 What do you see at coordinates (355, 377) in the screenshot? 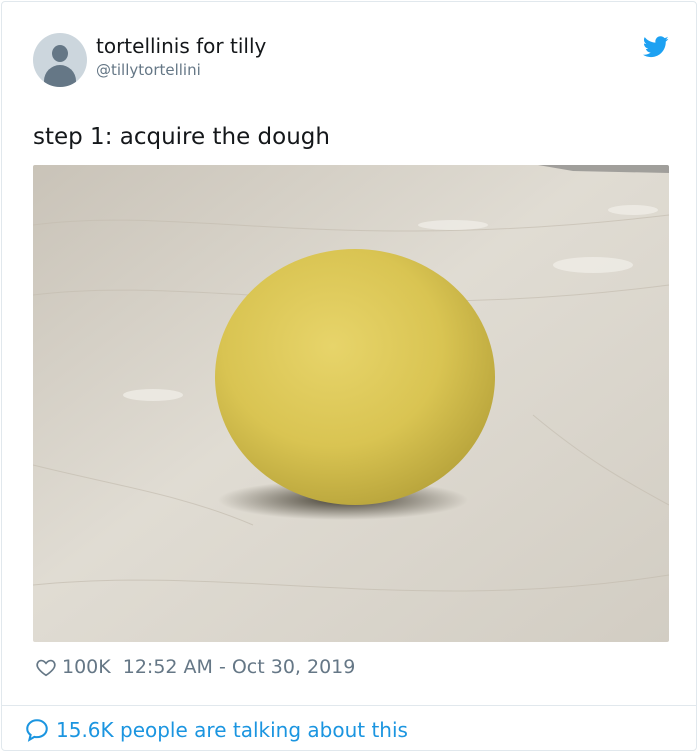
I see `dough-ball` at bounding box center [355, 377].